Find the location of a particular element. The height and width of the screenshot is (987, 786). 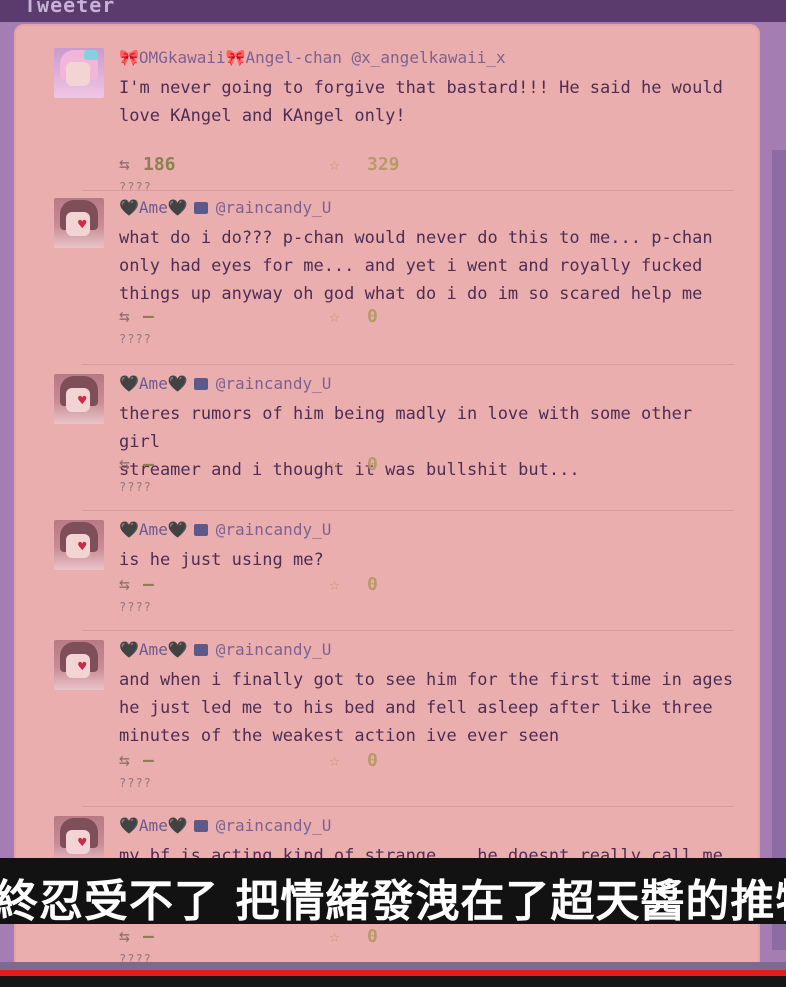

kangel-avatar is located at coordinates (79, 73).